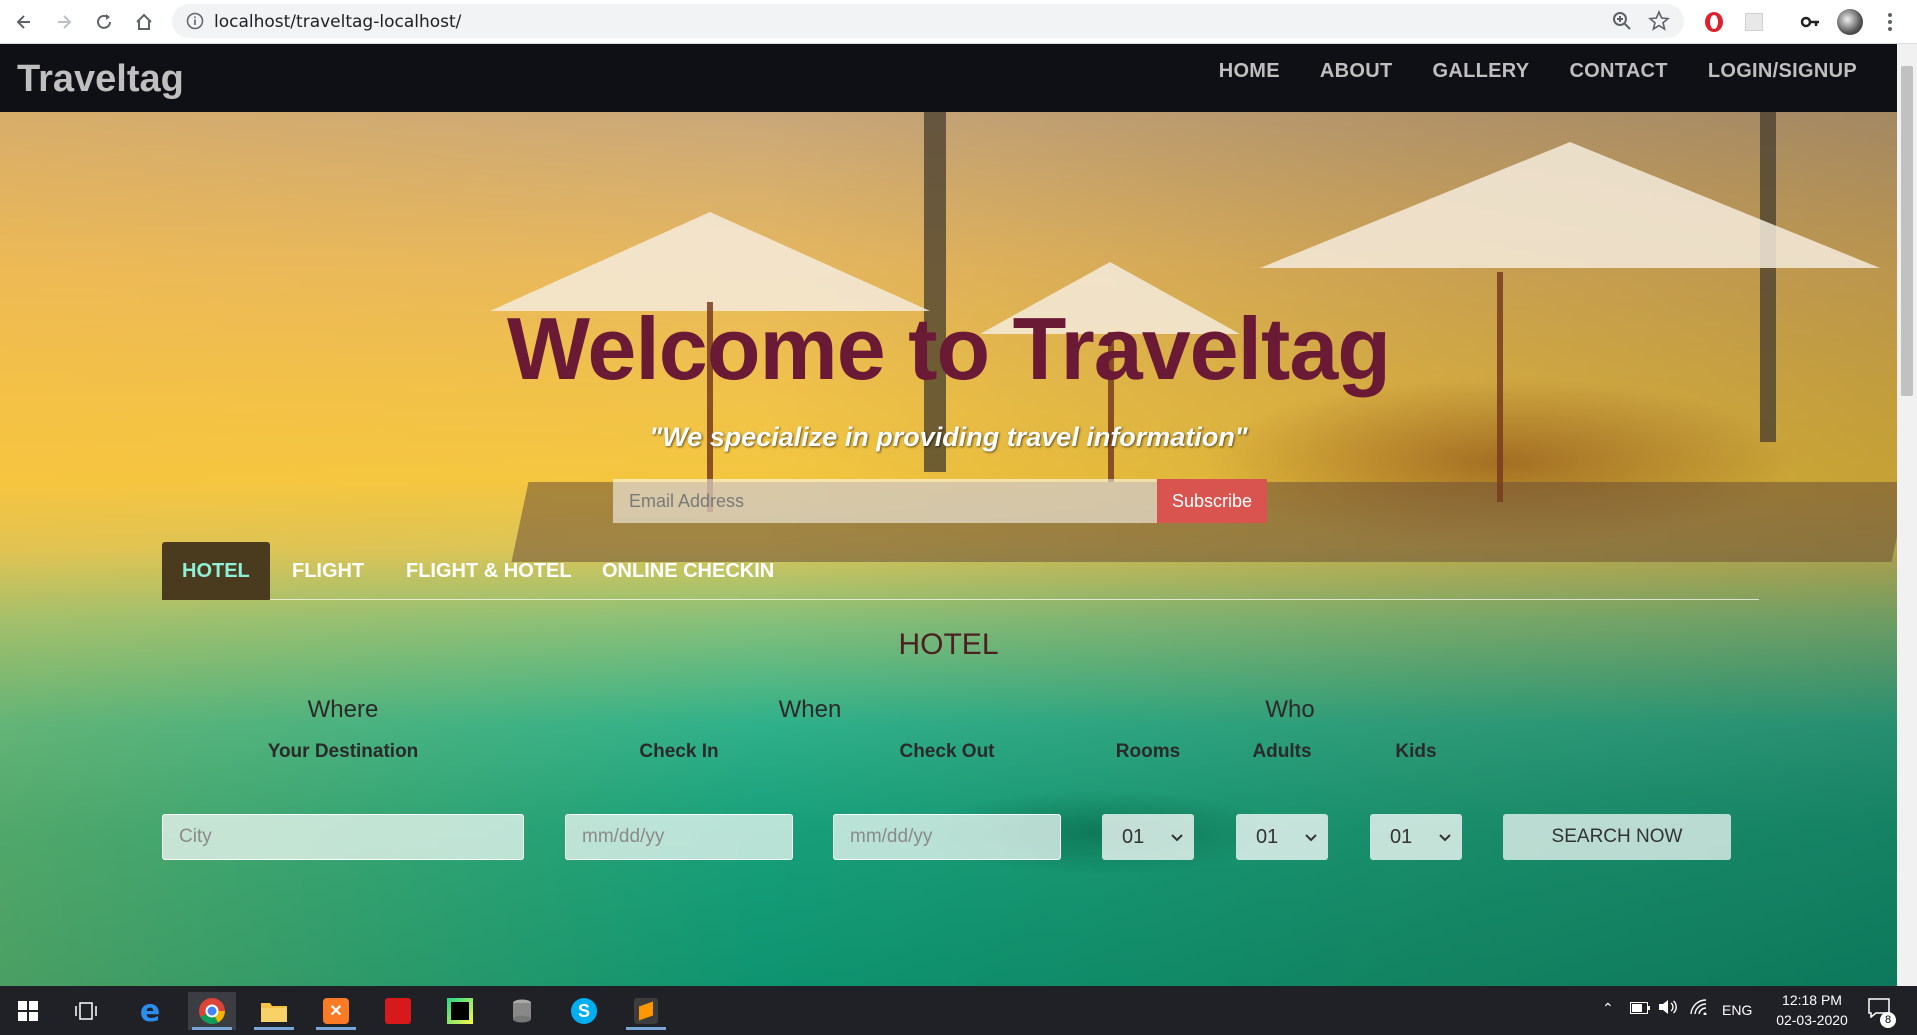 The image size is (1917, 1035). I want to click on opera-extension-icon, so click(1714, 22).